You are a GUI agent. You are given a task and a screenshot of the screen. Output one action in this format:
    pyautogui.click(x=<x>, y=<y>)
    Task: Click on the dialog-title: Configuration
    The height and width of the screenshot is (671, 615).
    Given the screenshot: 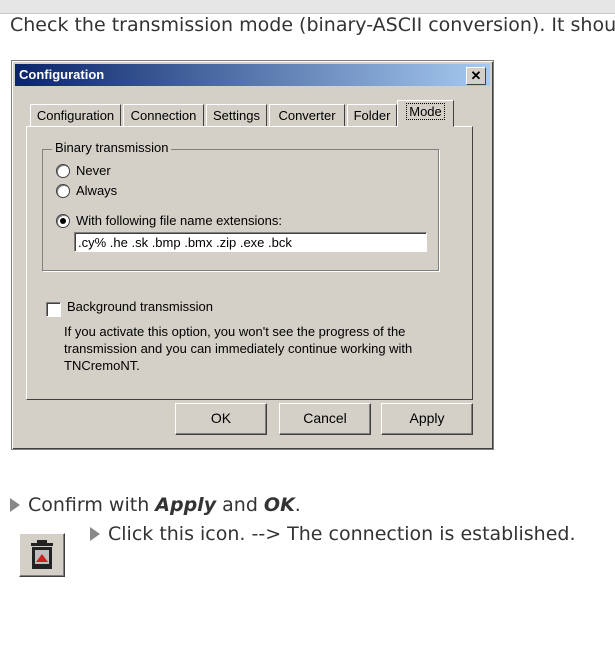 What is the action you would take?
    pyautogui.click(x=62, y=74)
    